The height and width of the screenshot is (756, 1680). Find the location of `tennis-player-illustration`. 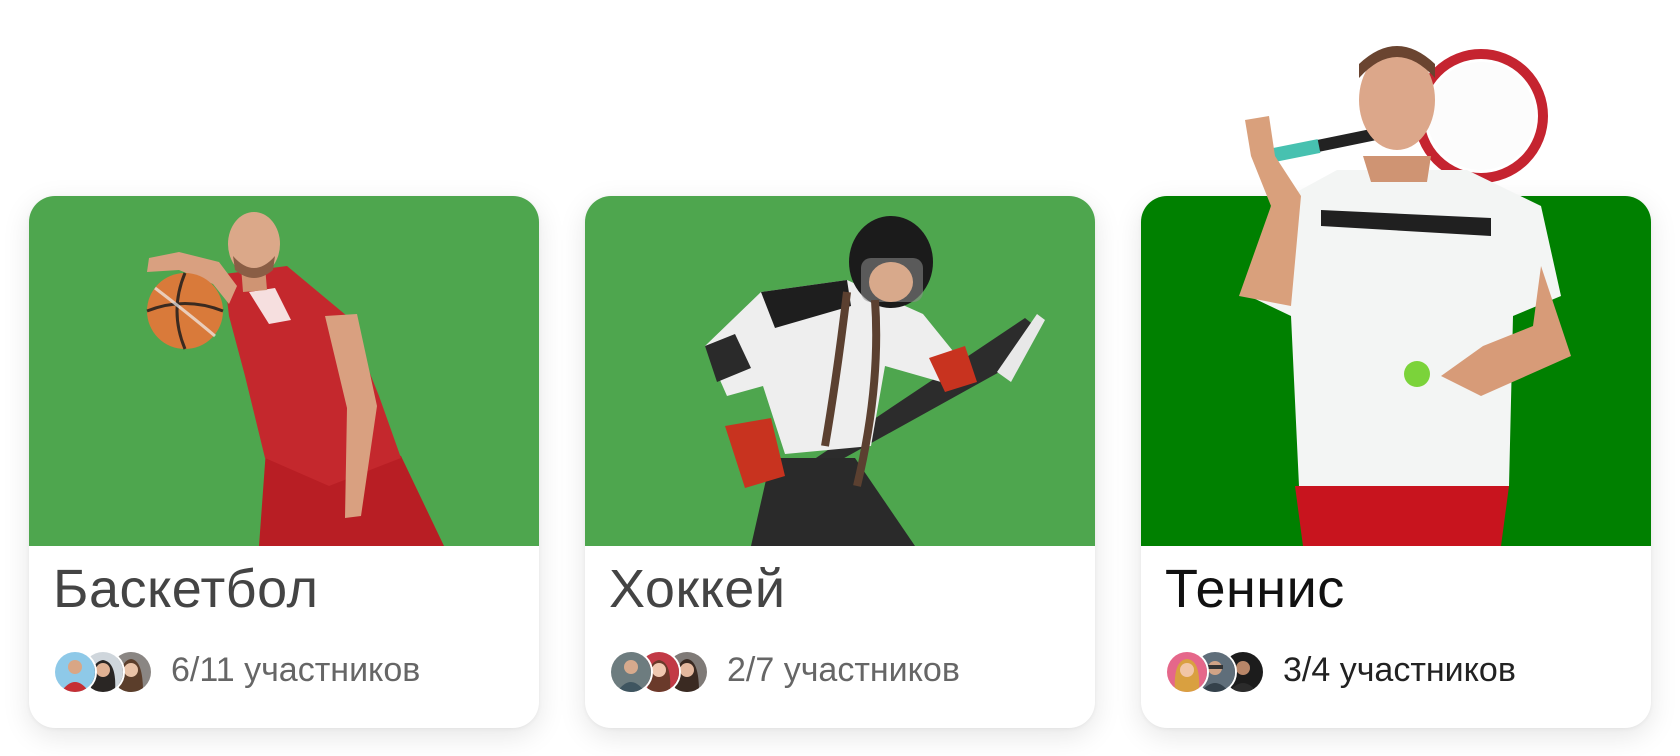

tennis-player-illustration is located at coordinates (1405, 296).